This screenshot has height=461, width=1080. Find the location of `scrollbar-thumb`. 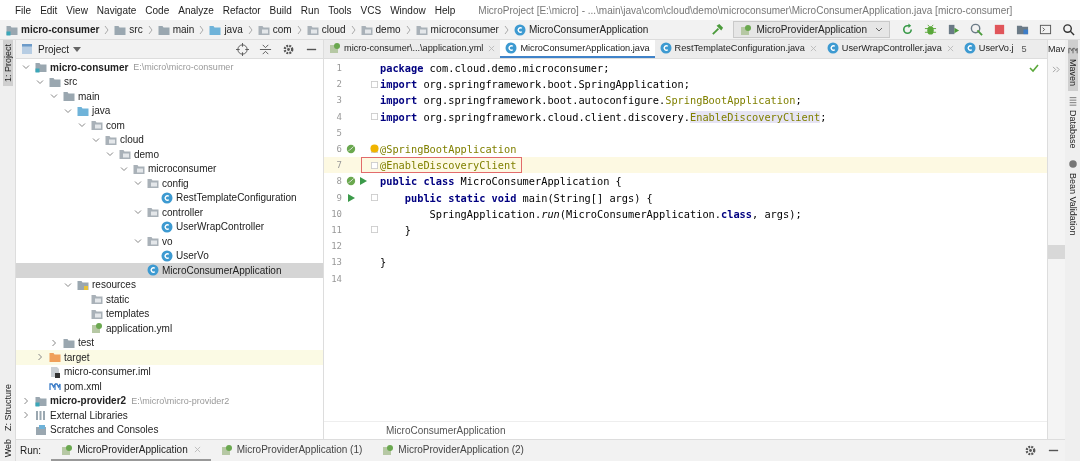

scrollbar-thumb is located at coordinates (1056, 252).